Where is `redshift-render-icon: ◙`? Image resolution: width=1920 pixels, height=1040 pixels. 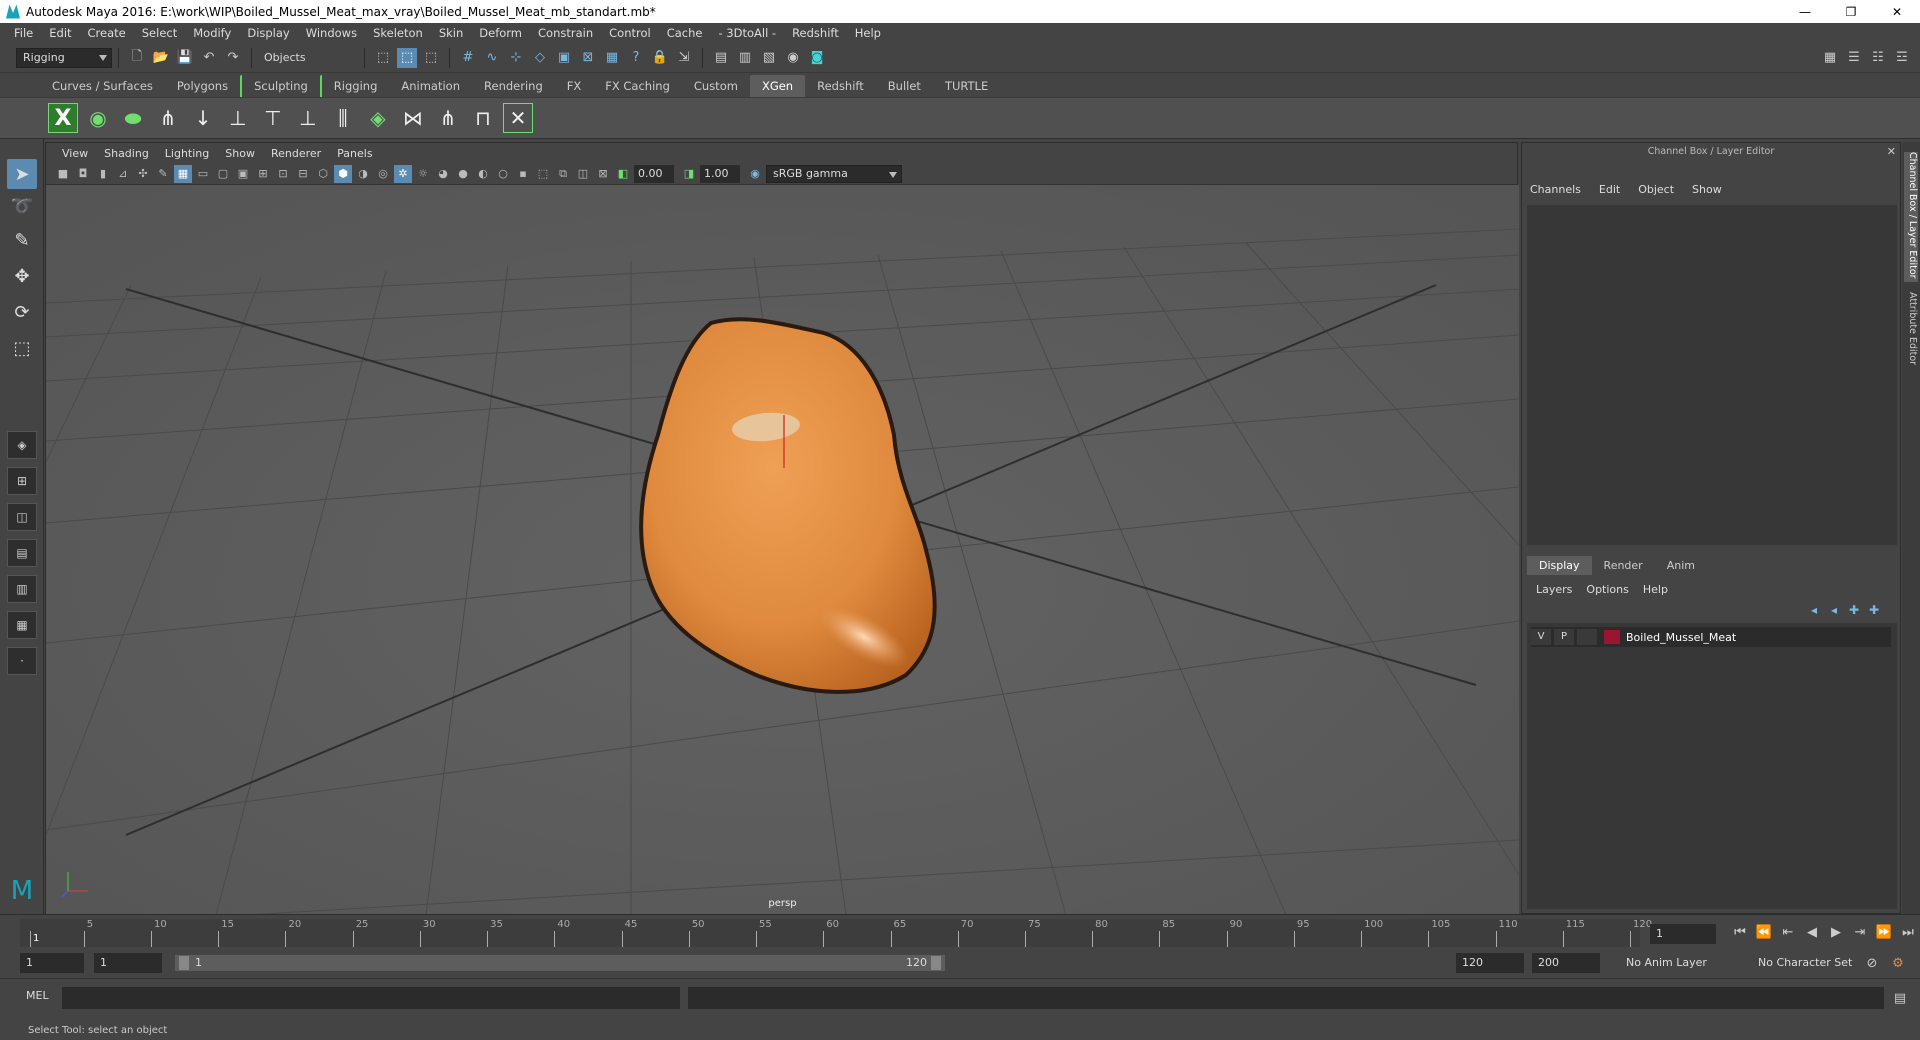
redshift-render-icon: ◙ is located at coordinates (817, 58).